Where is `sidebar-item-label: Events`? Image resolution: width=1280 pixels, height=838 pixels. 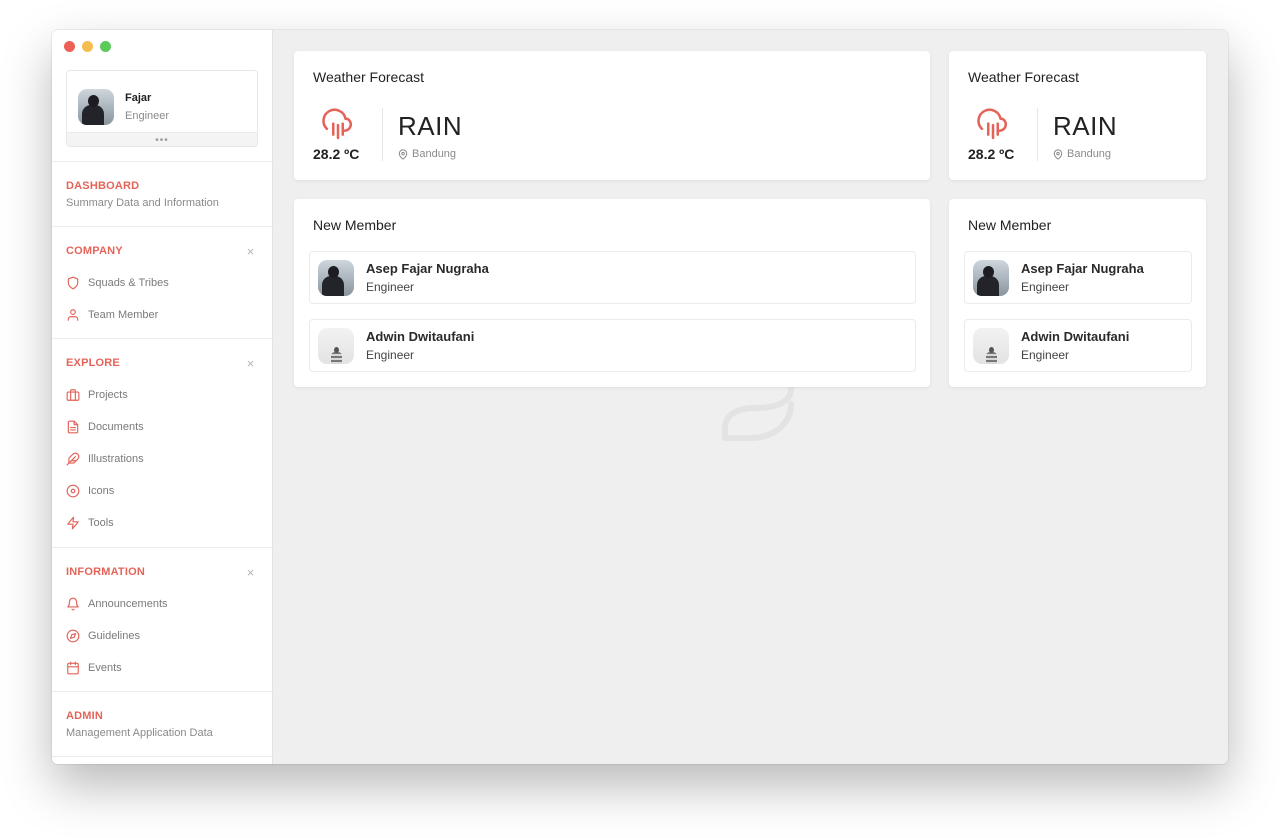
sidebar-item-label: Events is located at coordinates (105, 668).